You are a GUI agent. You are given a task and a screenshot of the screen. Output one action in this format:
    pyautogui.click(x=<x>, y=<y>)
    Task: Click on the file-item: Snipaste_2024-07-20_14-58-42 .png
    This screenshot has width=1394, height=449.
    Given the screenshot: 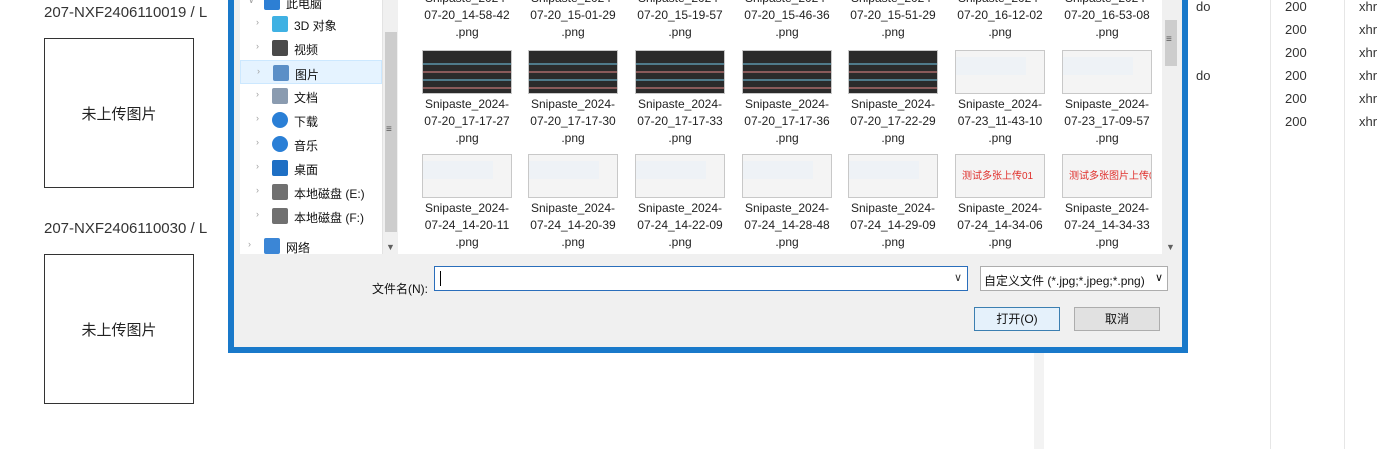 What is the action you would take?
    pyautogui.click(x=467, y=21)
    